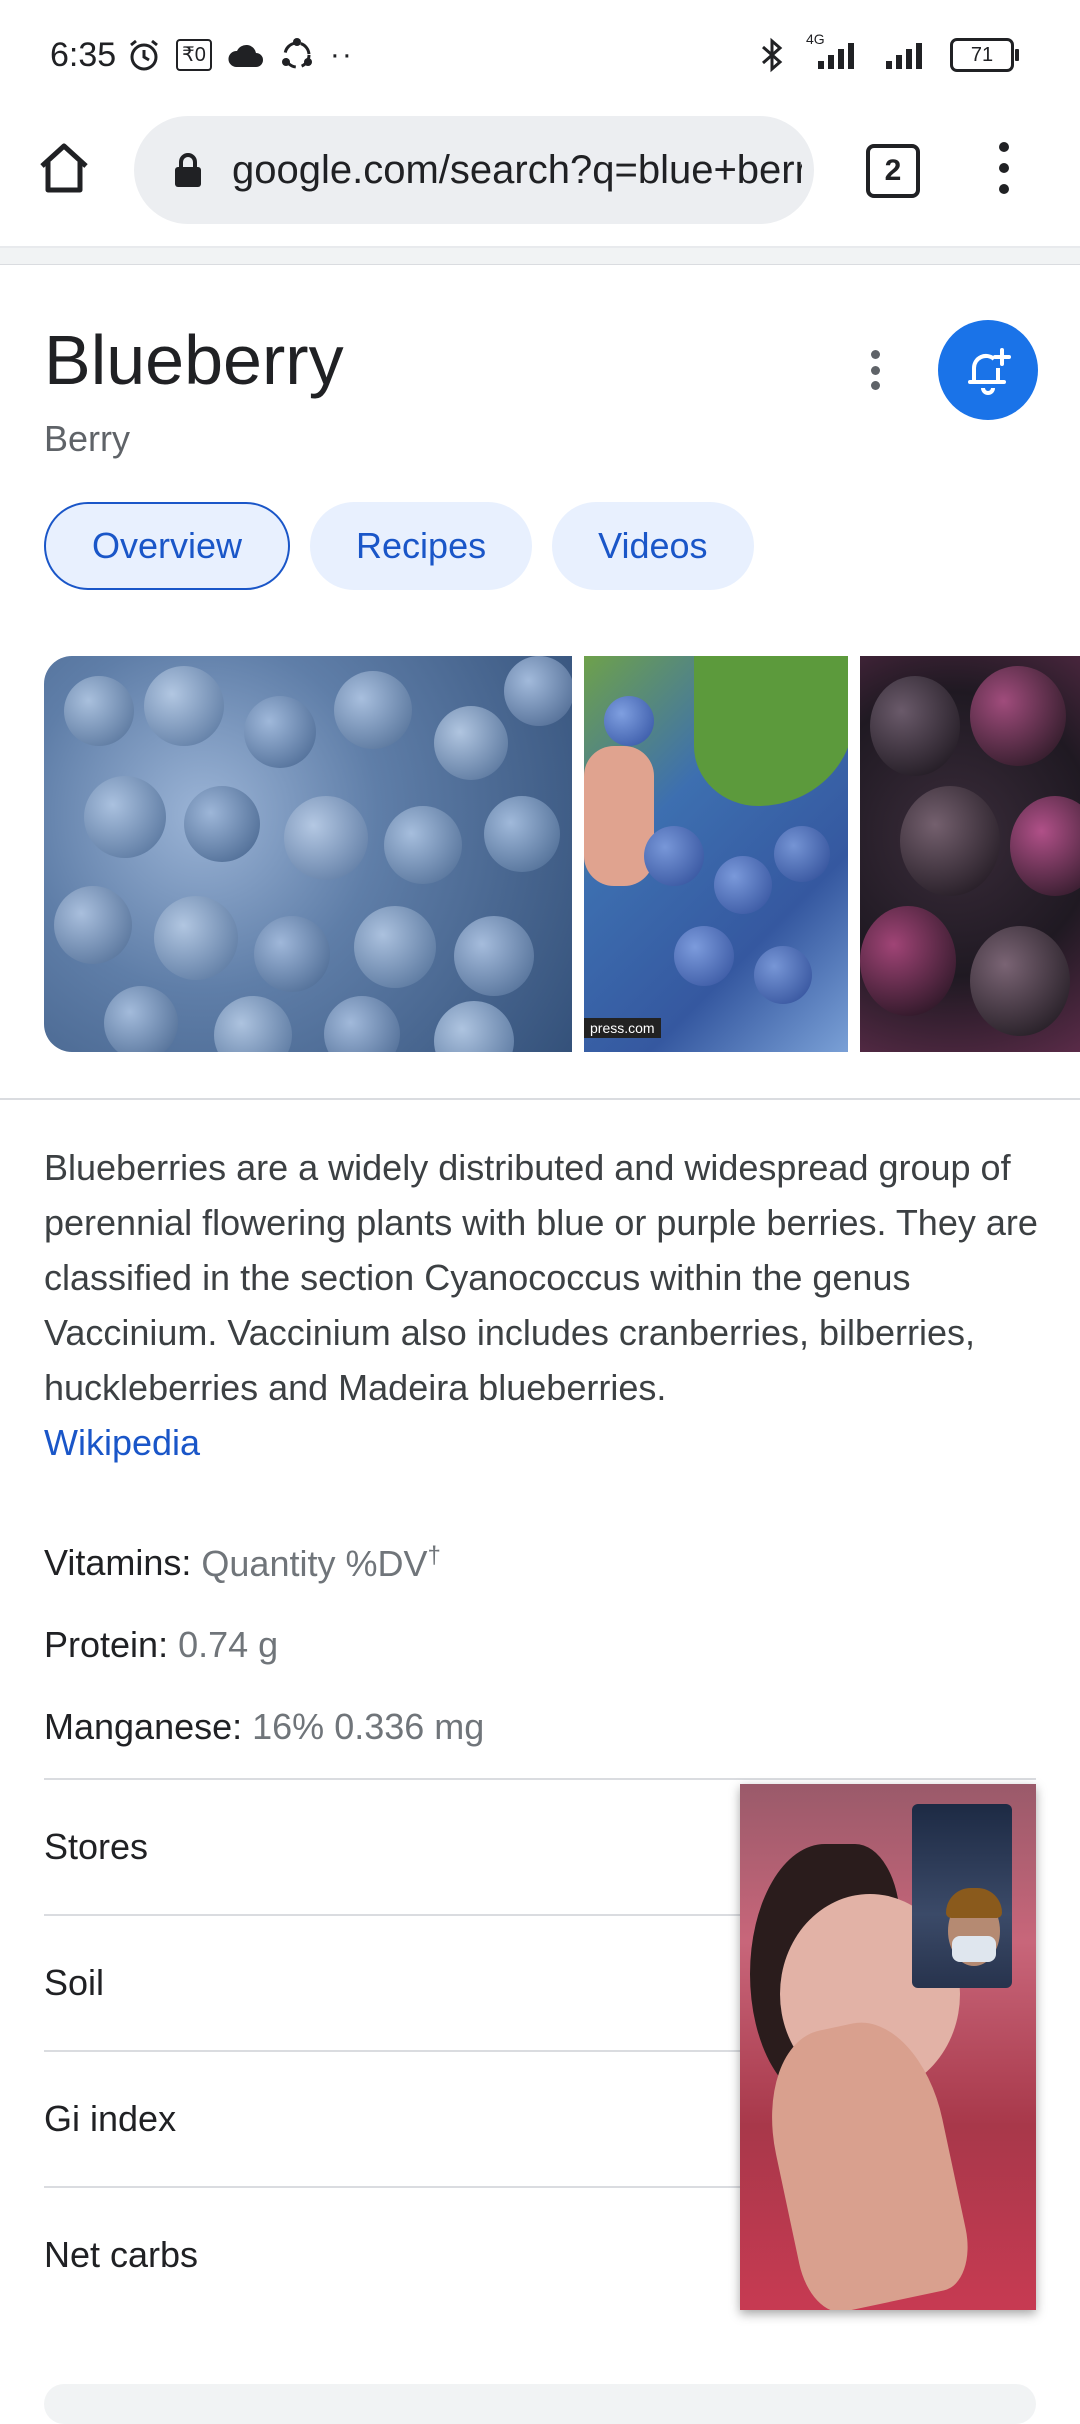 The height and width of the screenshot is (2424, 1080). I want to click on entity-more-options-button, so click(875, 370).